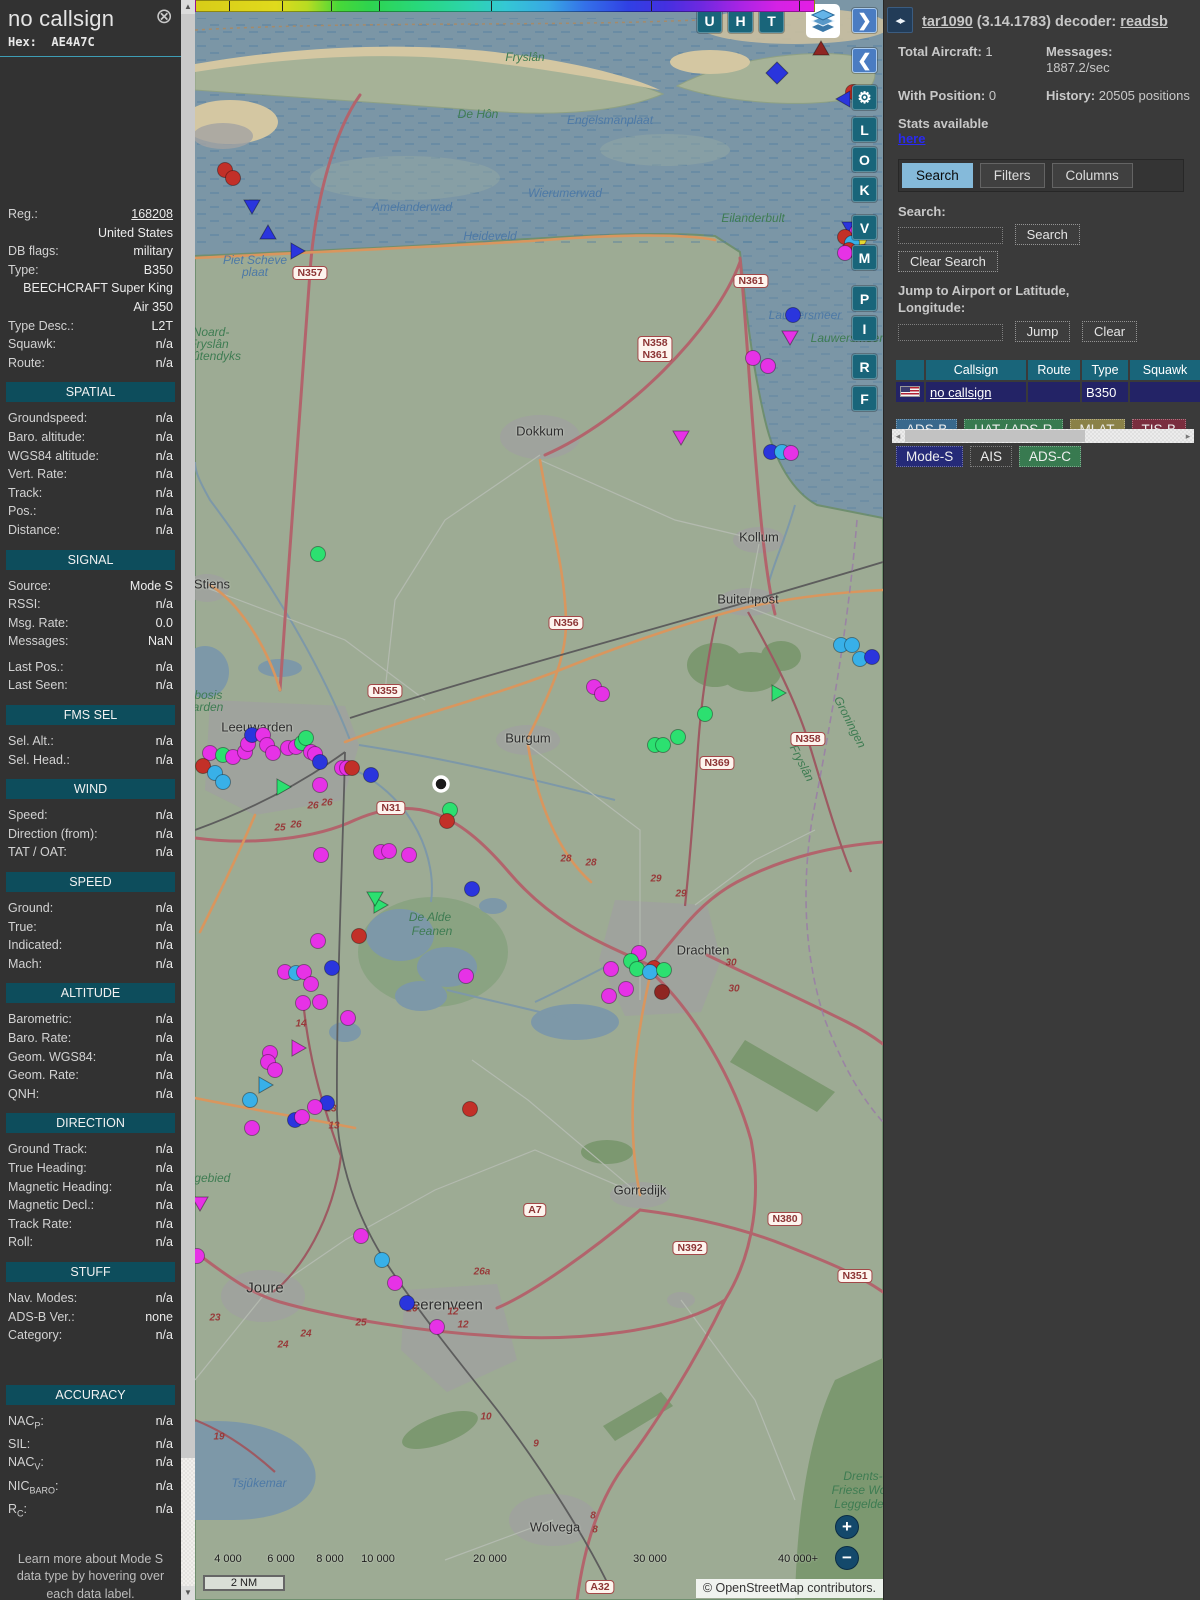  What do you see at coordinates (950, 333) in the screenshot?
I see `jump-input` at bounding box center [950, 333].